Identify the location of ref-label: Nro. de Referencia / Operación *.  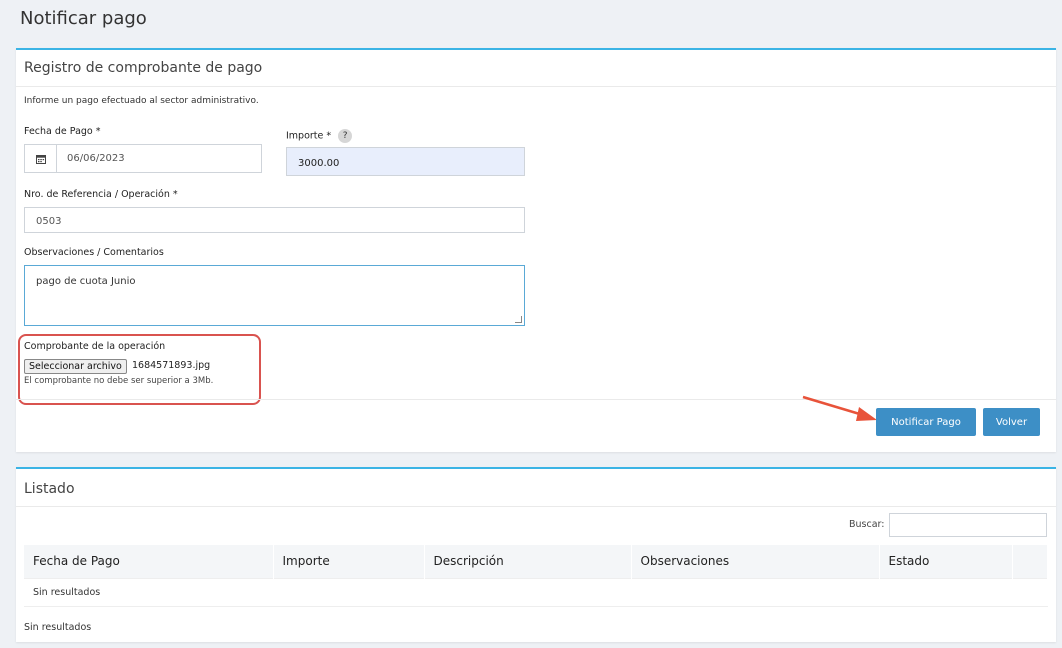
(101, 194).